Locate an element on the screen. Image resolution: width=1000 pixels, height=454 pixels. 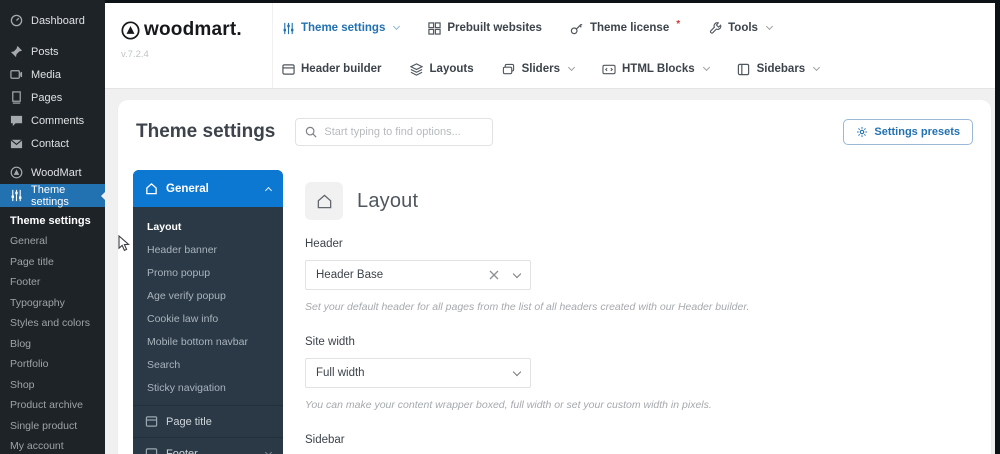
content-heading: Layout is located at coordinates (388, 200).